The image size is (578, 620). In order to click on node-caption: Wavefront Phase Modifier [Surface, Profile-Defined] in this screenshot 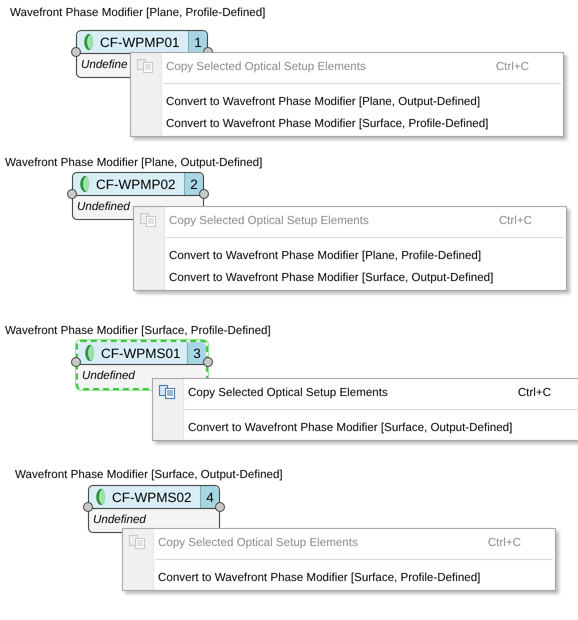, I will do `click(138, 330)`.